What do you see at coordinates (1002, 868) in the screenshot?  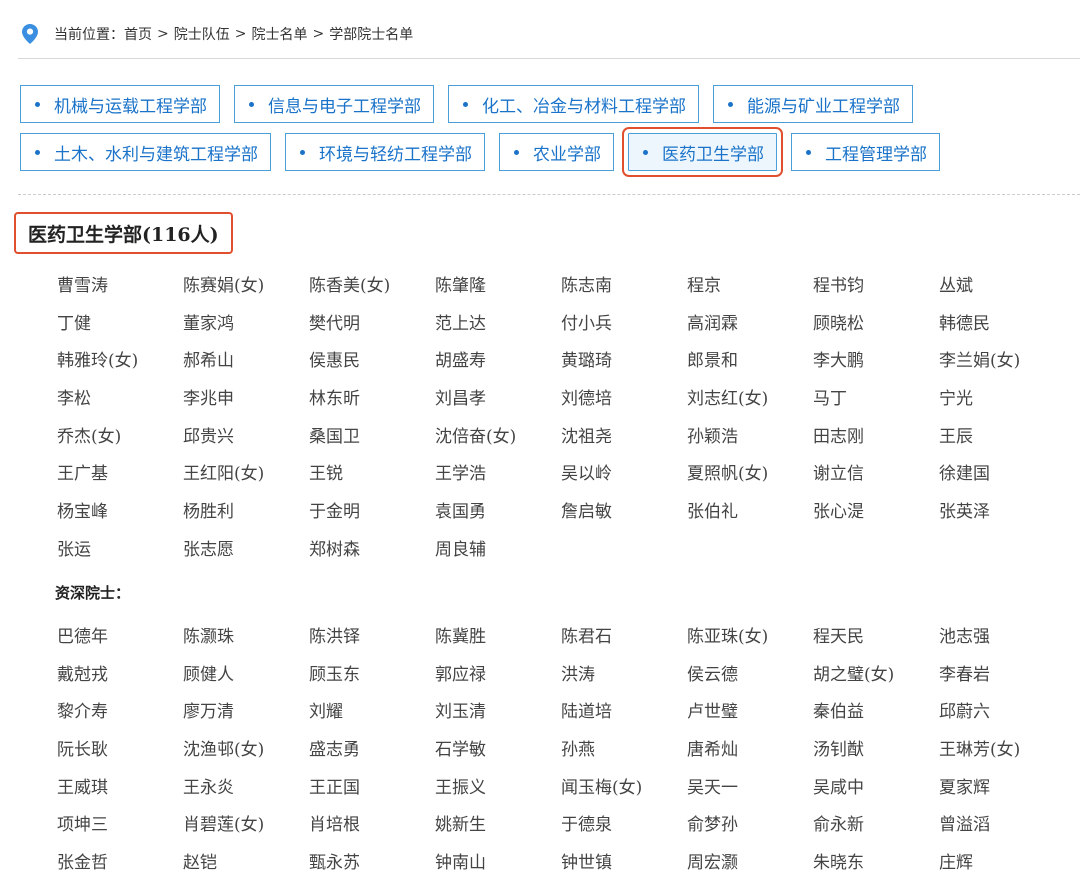 I see `member-name: 庄辉` at bounding box center [1002, 868].